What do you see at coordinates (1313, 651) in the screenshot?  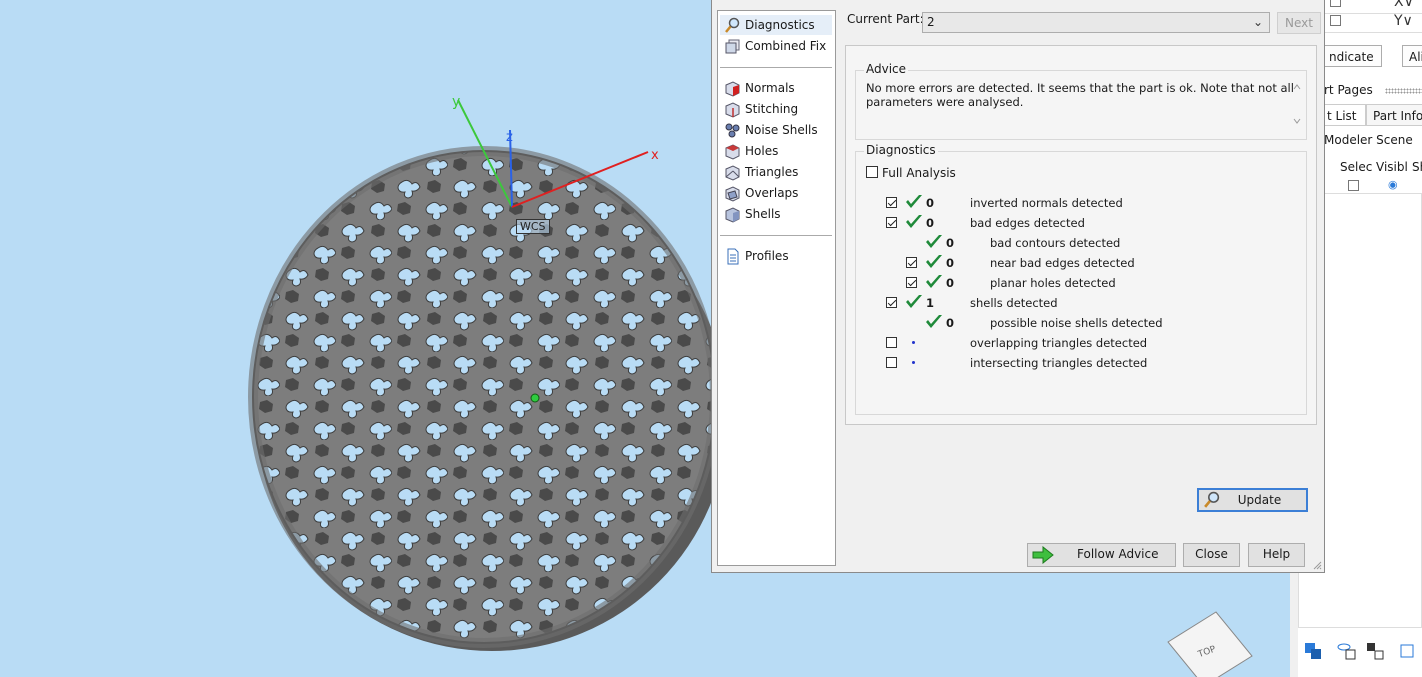 I see `part-color-icon` at bounding box center [1313, 651].